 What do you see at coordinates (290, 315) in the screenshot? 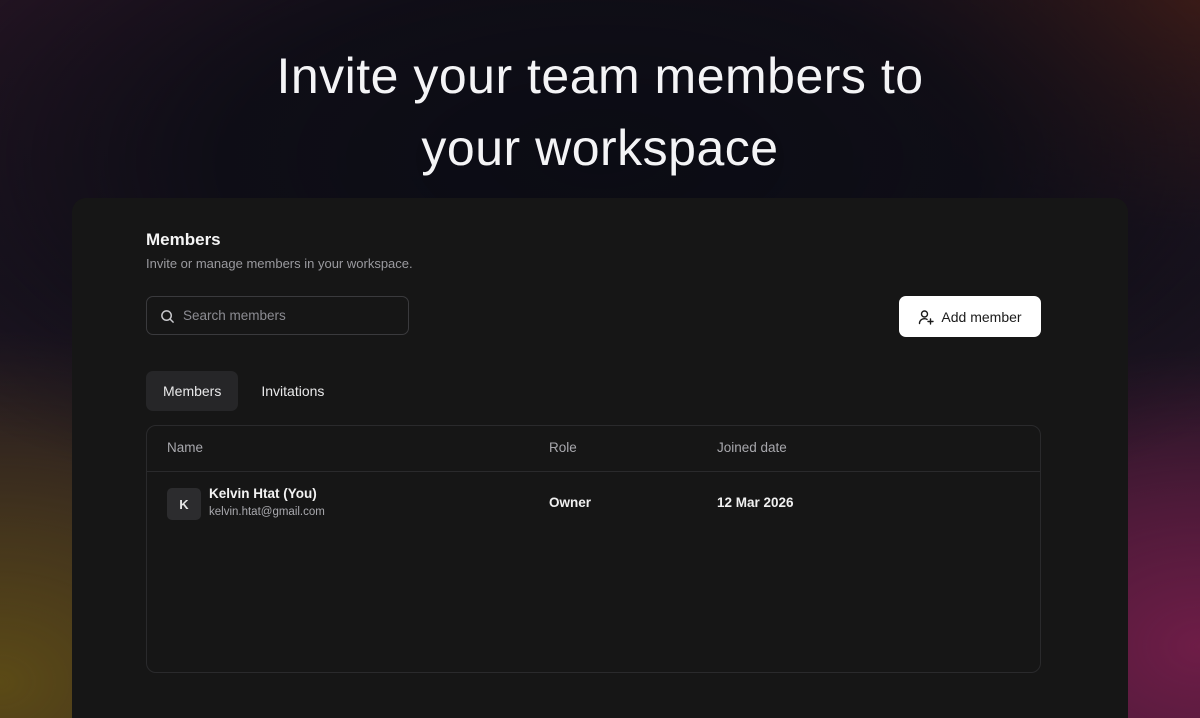
I see `search-input` at bounding box center [290, 315].